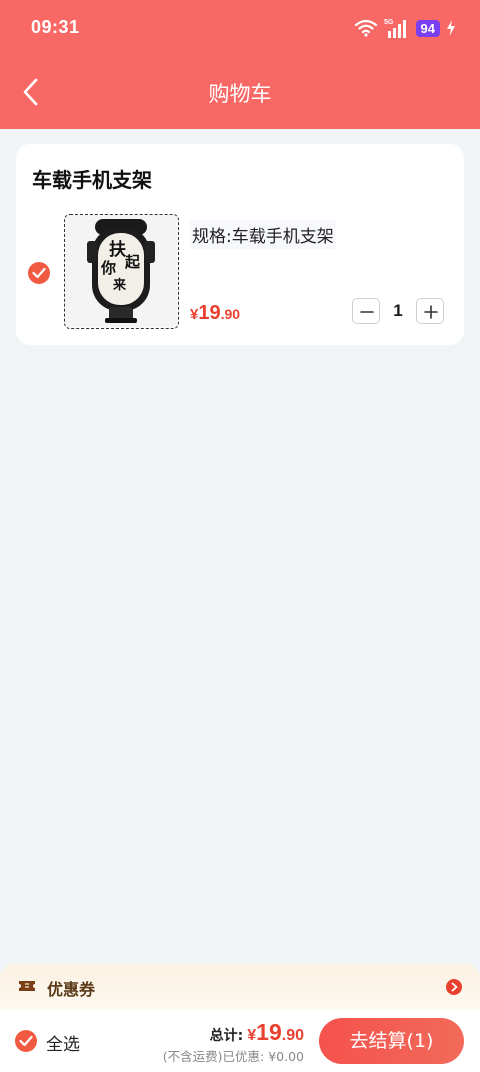 The height and width of the screenshot is (1072, 480). I want to click on product-image: 扶 起 你 来, so click(121, 271).